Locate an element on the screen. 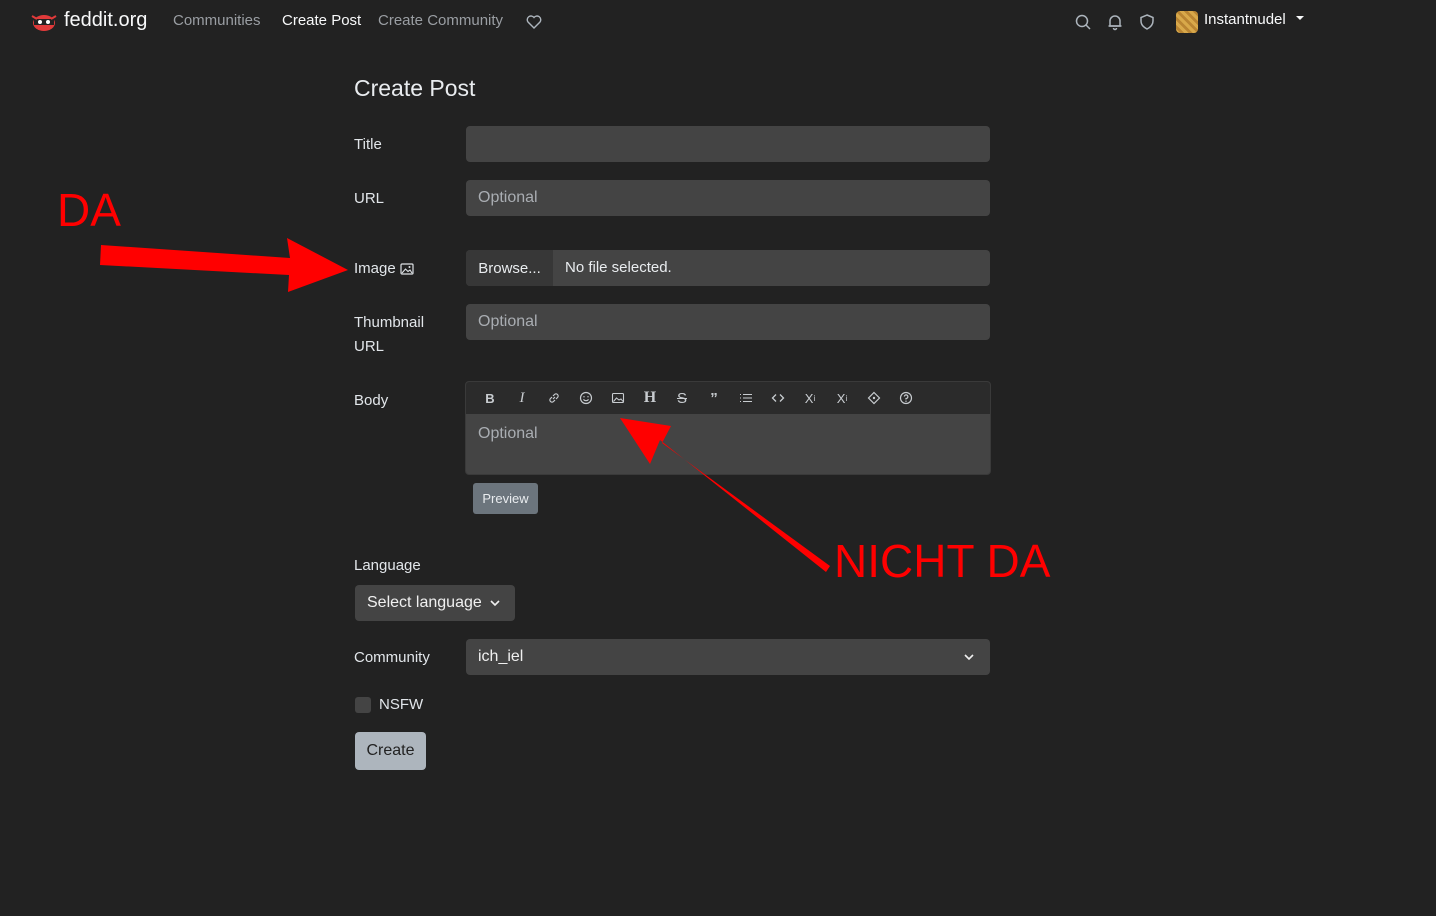 This screenshot has height=916, width=1436. search-icon is located at coordinates (1083, 22).